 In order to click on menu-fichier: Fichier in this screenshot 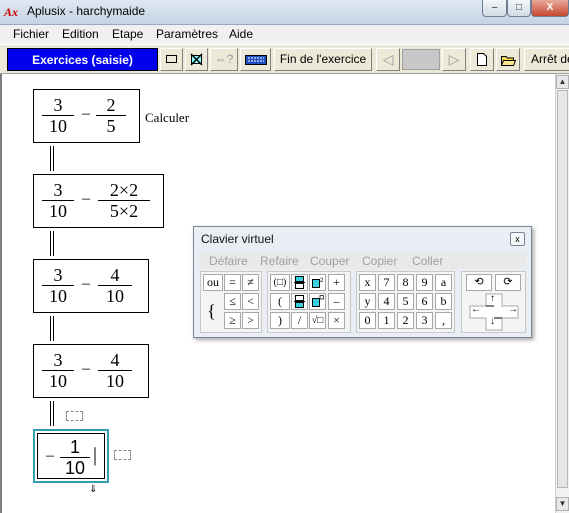, I will do `click(31, 34)`.